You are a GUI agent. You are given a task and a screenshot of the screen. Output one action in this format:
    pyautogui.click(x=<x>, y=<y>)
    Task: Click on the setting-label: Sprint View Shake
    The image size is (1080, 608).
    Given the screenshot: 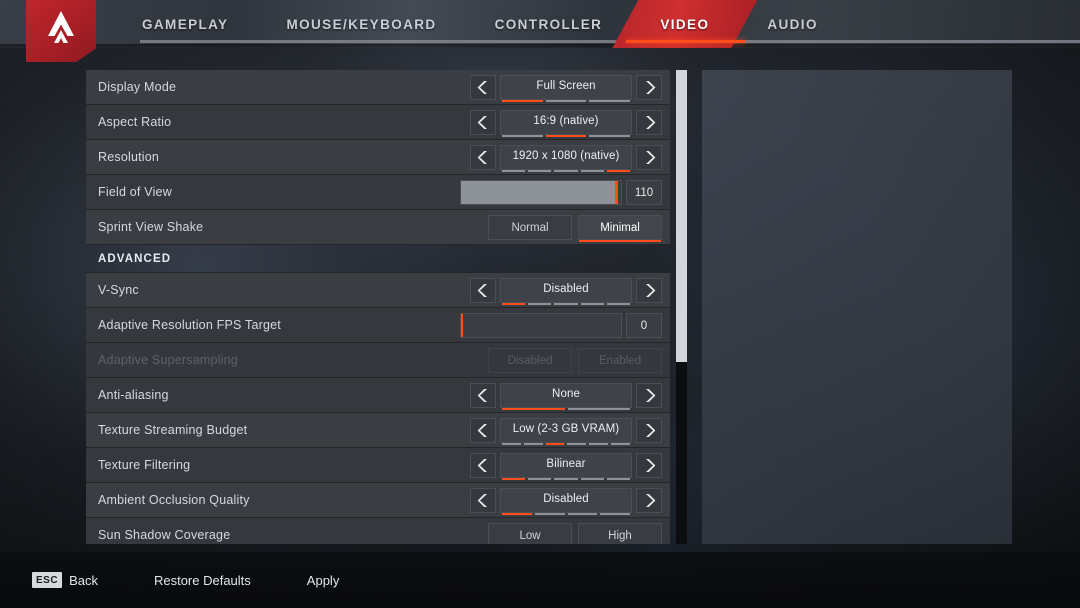 What is the action you would take?
    pyautogui.click(x=151, y=227)
    